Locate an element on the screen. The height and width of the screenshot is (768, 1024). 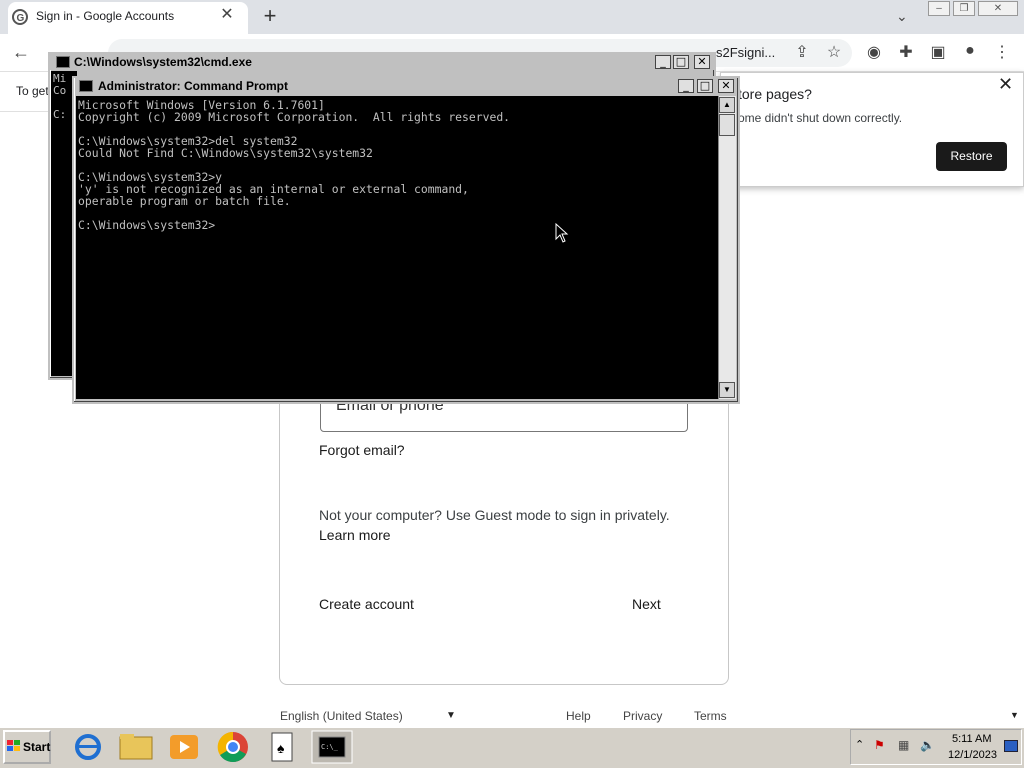
cmd-front-title: Administrator: Command Prompt is located at coordinates (193, 86).